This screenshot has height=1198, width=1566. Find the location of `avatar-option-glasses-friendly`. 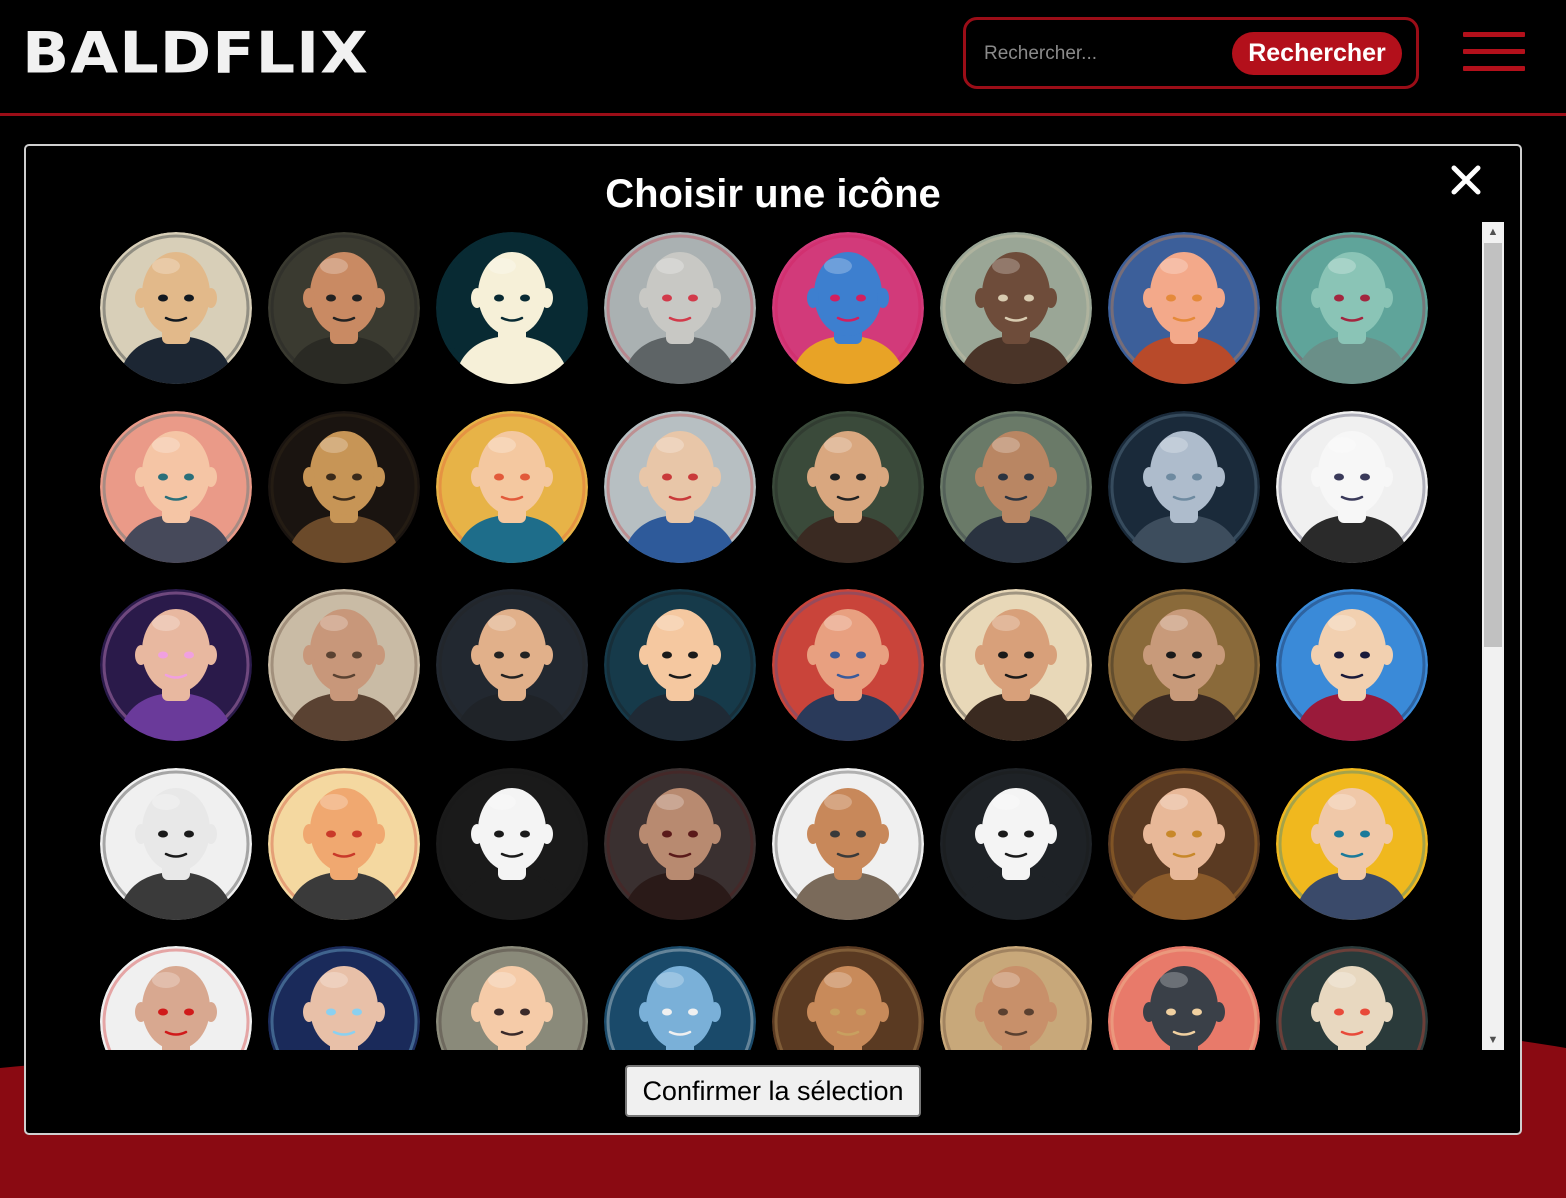

avatar-option-glasses-friendly is located at coordinates (512, 665).